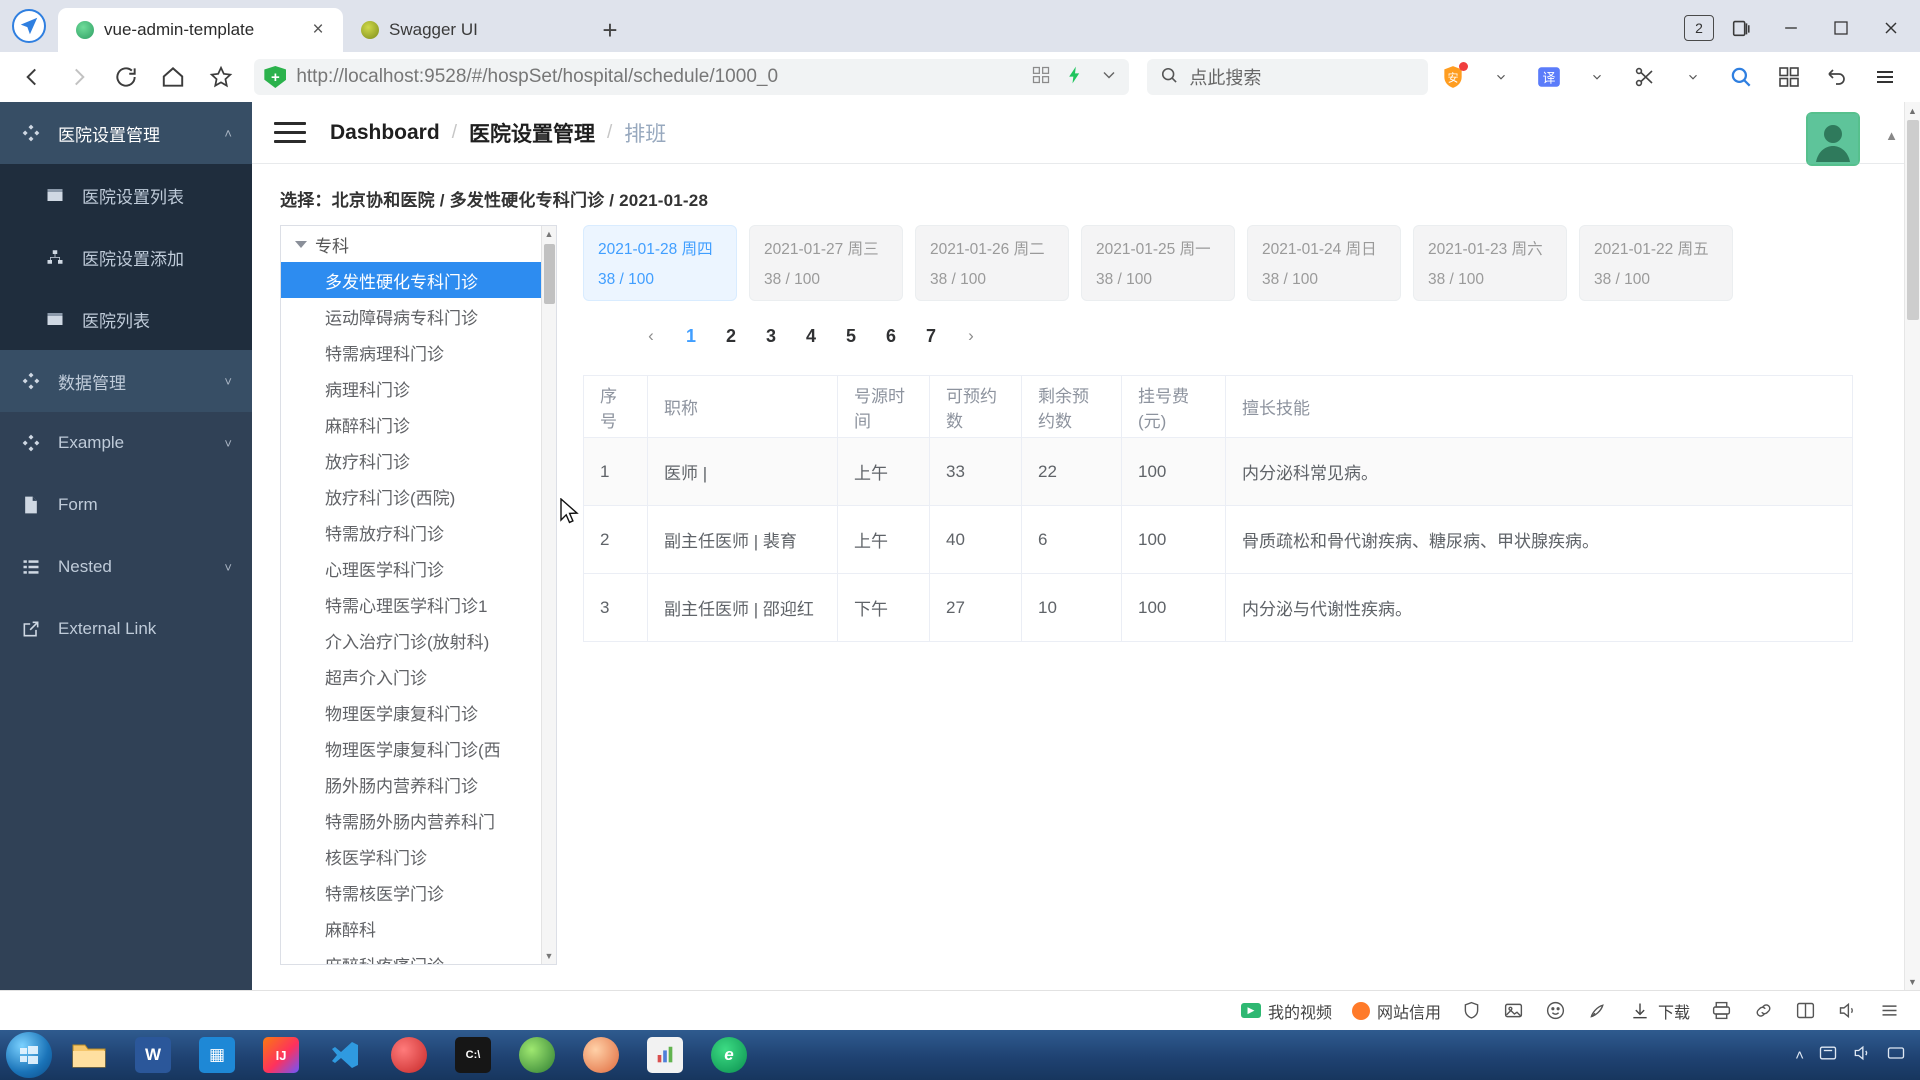 This screenshot has width=1920, height=1080. What do you see at coordinates (1891, 28) in the screenshot?
I see `window-close-button` at bounding box center [1891, 28].